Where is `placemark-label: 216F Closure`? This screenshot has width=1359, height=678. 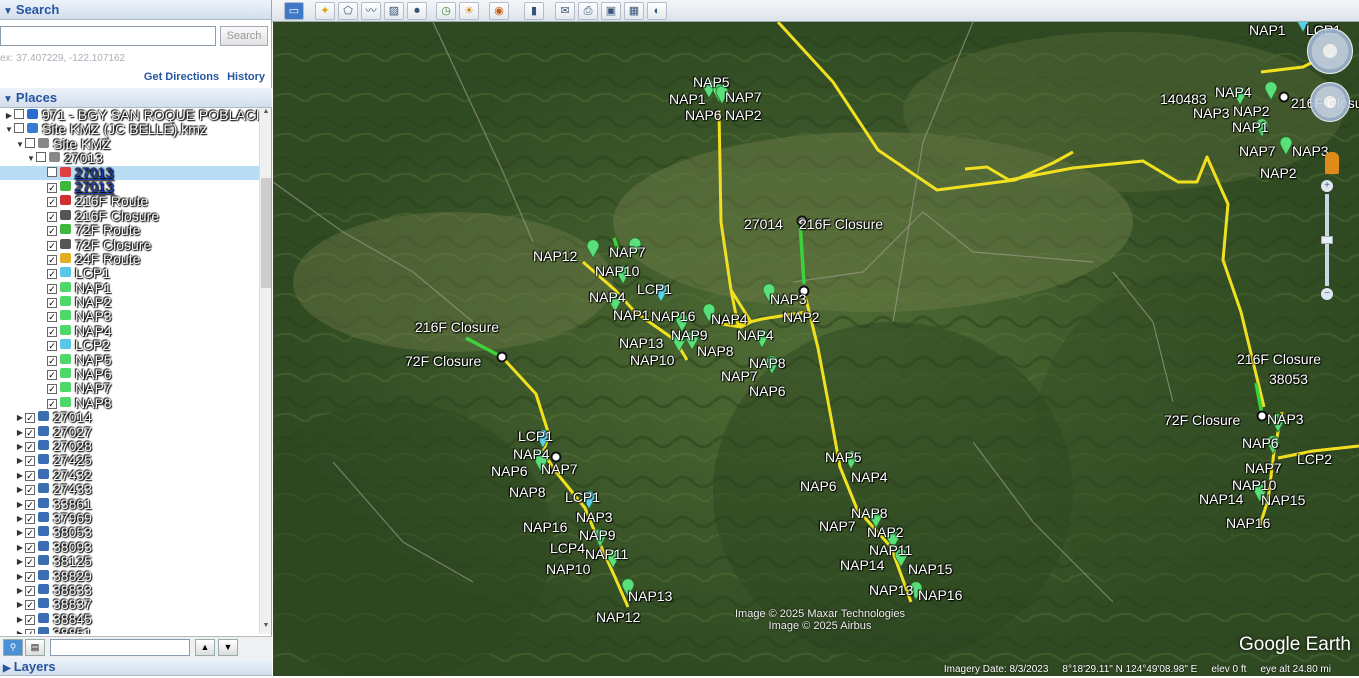 placemark-label: 216F Closure is located at coordinates (1279, 359).